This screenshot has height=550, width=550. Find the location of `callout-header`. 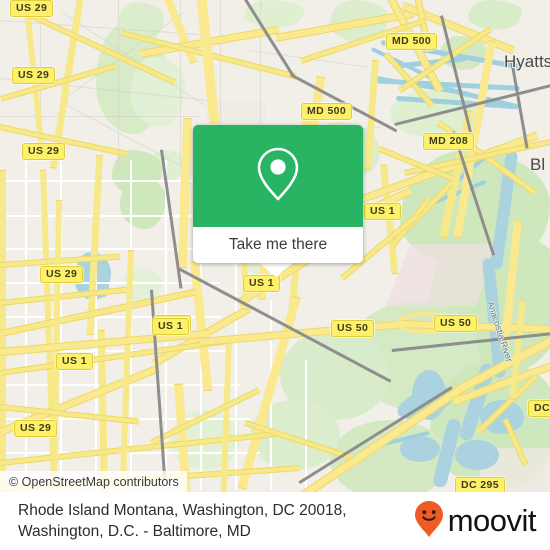

callout-header is located at coordinates (278, 176).